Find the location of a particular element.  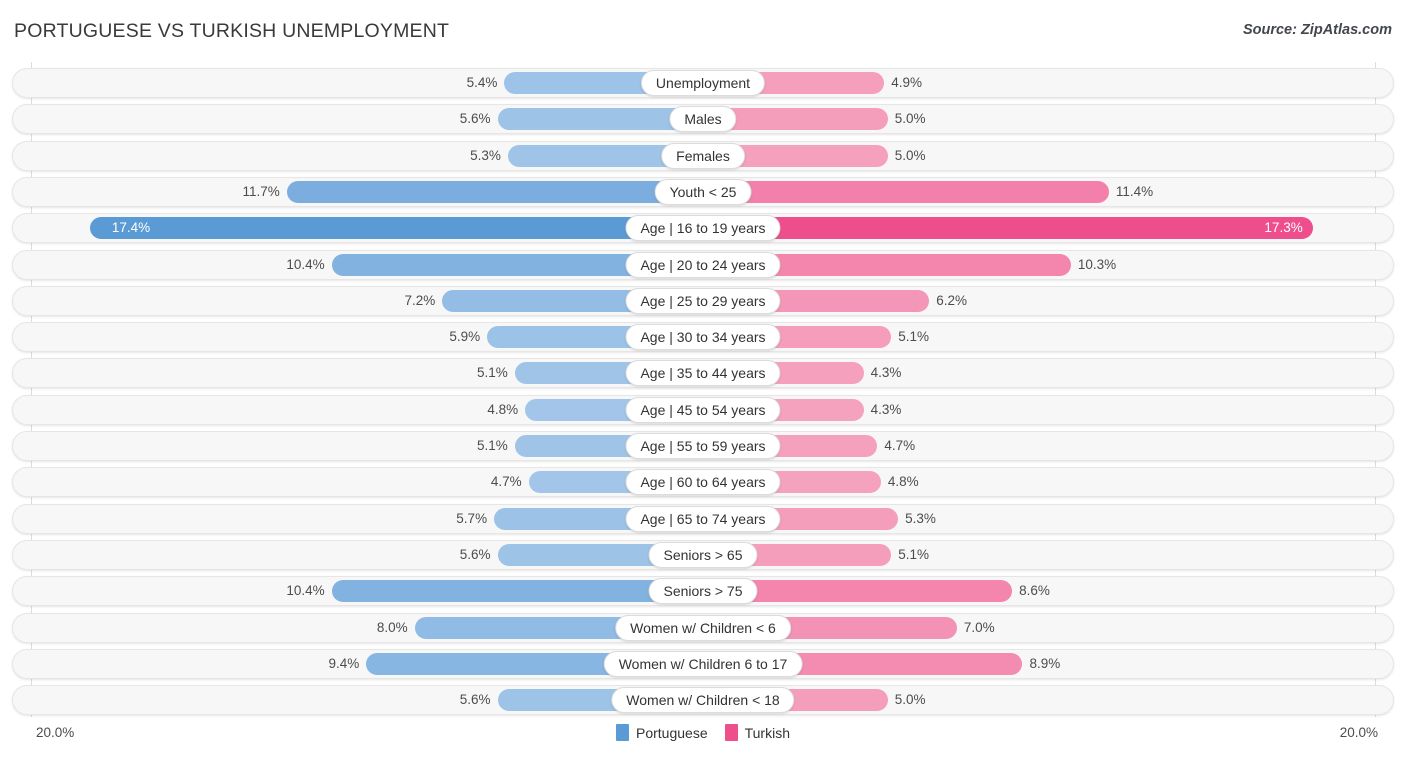

value-label-turkish: 11.4% is located at coordinates (1134, 191).